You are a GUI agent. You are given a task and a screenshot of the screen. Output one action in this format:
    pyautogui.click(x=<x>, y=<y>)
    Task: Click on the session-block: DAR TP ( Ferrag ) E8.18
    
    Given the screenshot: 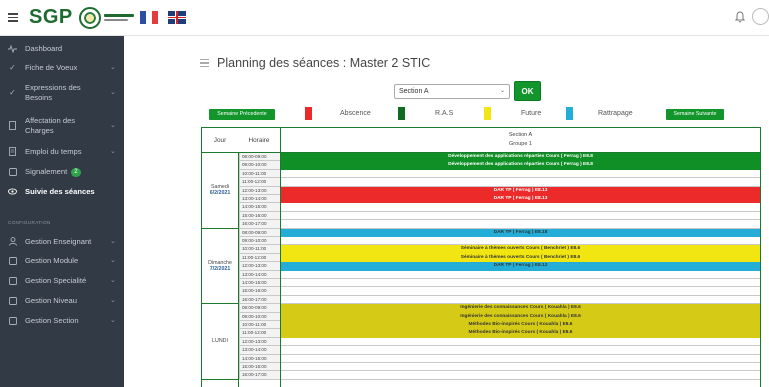 What is the action you would take?
    pyautogui.click(x=520, y=232)
    